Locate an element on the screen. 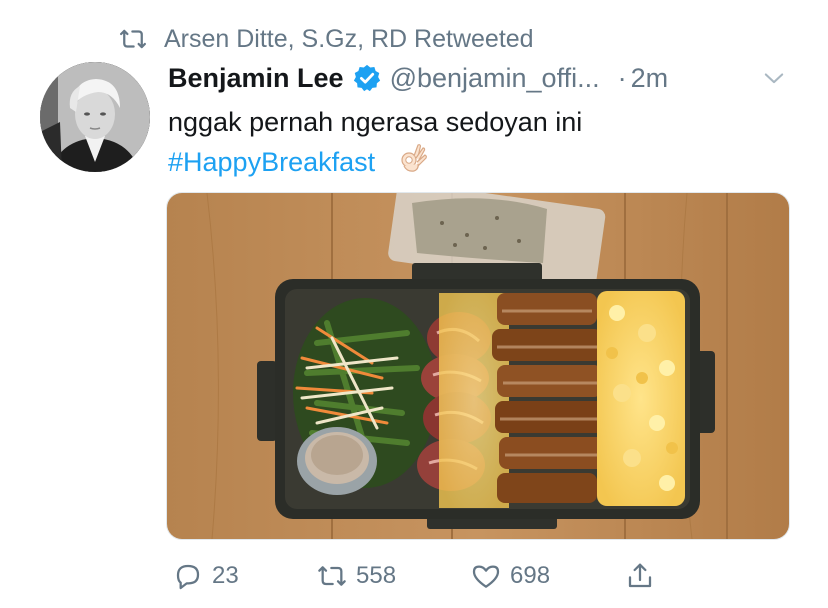 Image resolution: width=828 pixels, height=608 pixels. tweet-header: Benjamin Lee @benjamin_offi... · 2m is located at coordinates (478, 78).